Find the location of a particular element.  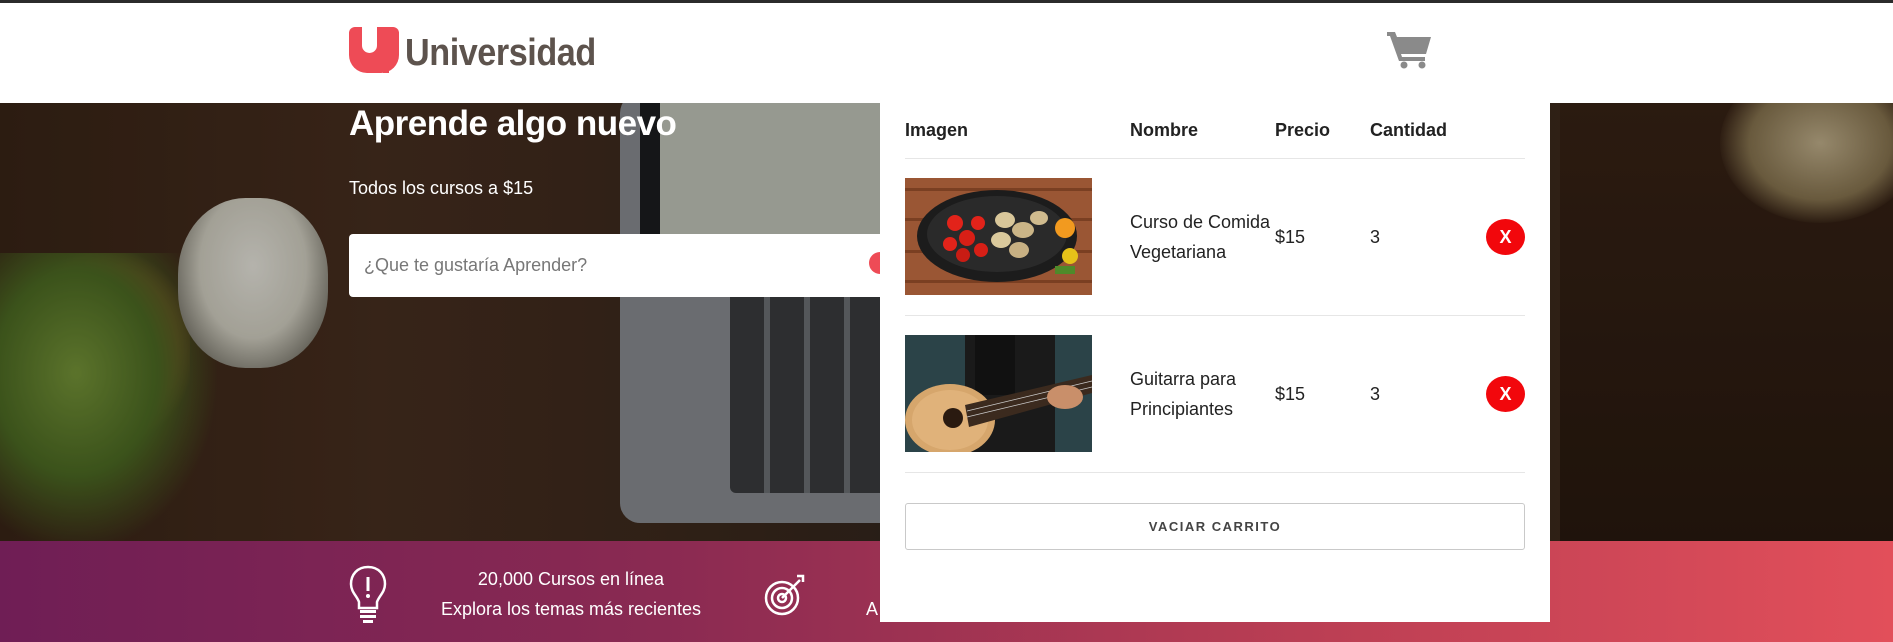

lightbulb-icon is located at coordinates (368, 594).